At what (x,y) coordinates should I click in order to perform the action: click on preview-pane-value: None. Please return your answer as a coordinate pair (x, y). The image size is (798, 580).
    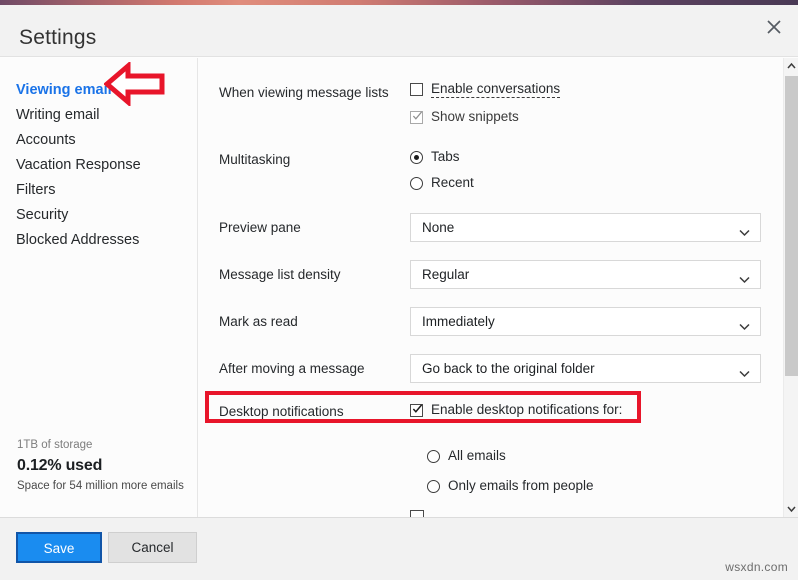
    Looking at the image, I should click on (438, 227).